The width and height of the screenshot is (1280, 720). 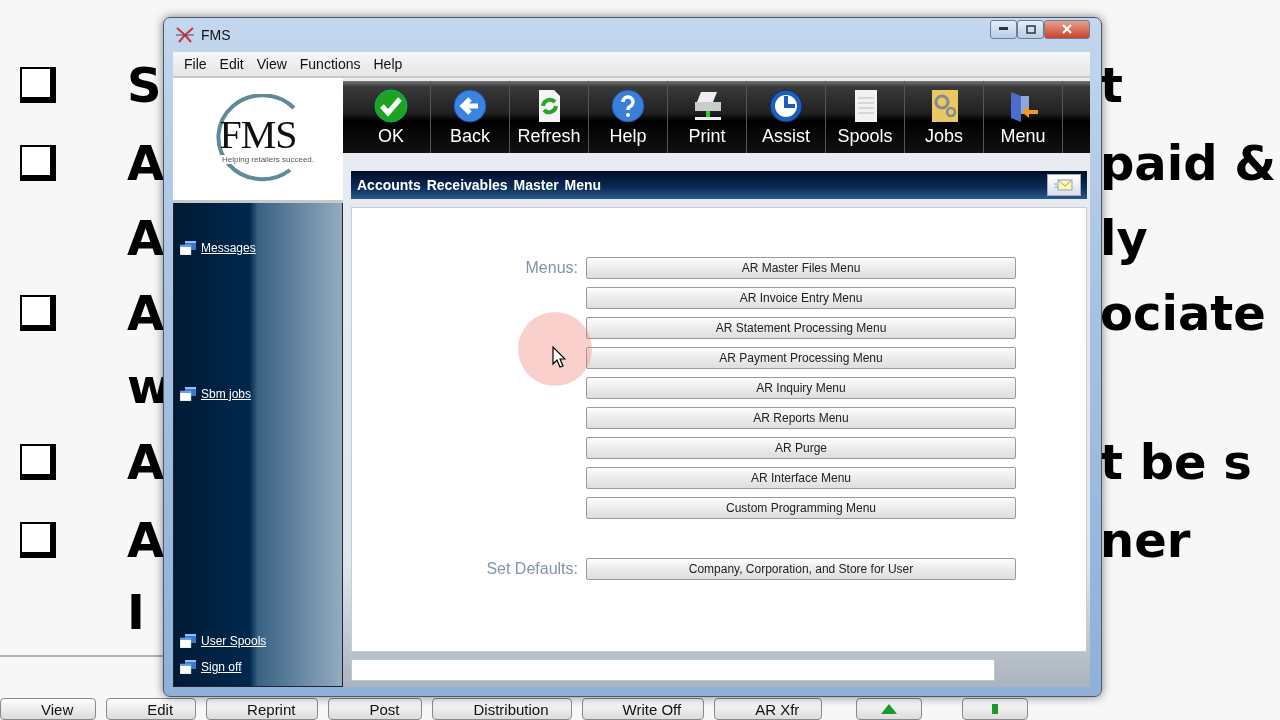 I want to click on arrow-stem-icon, so click(x=995, y=709).